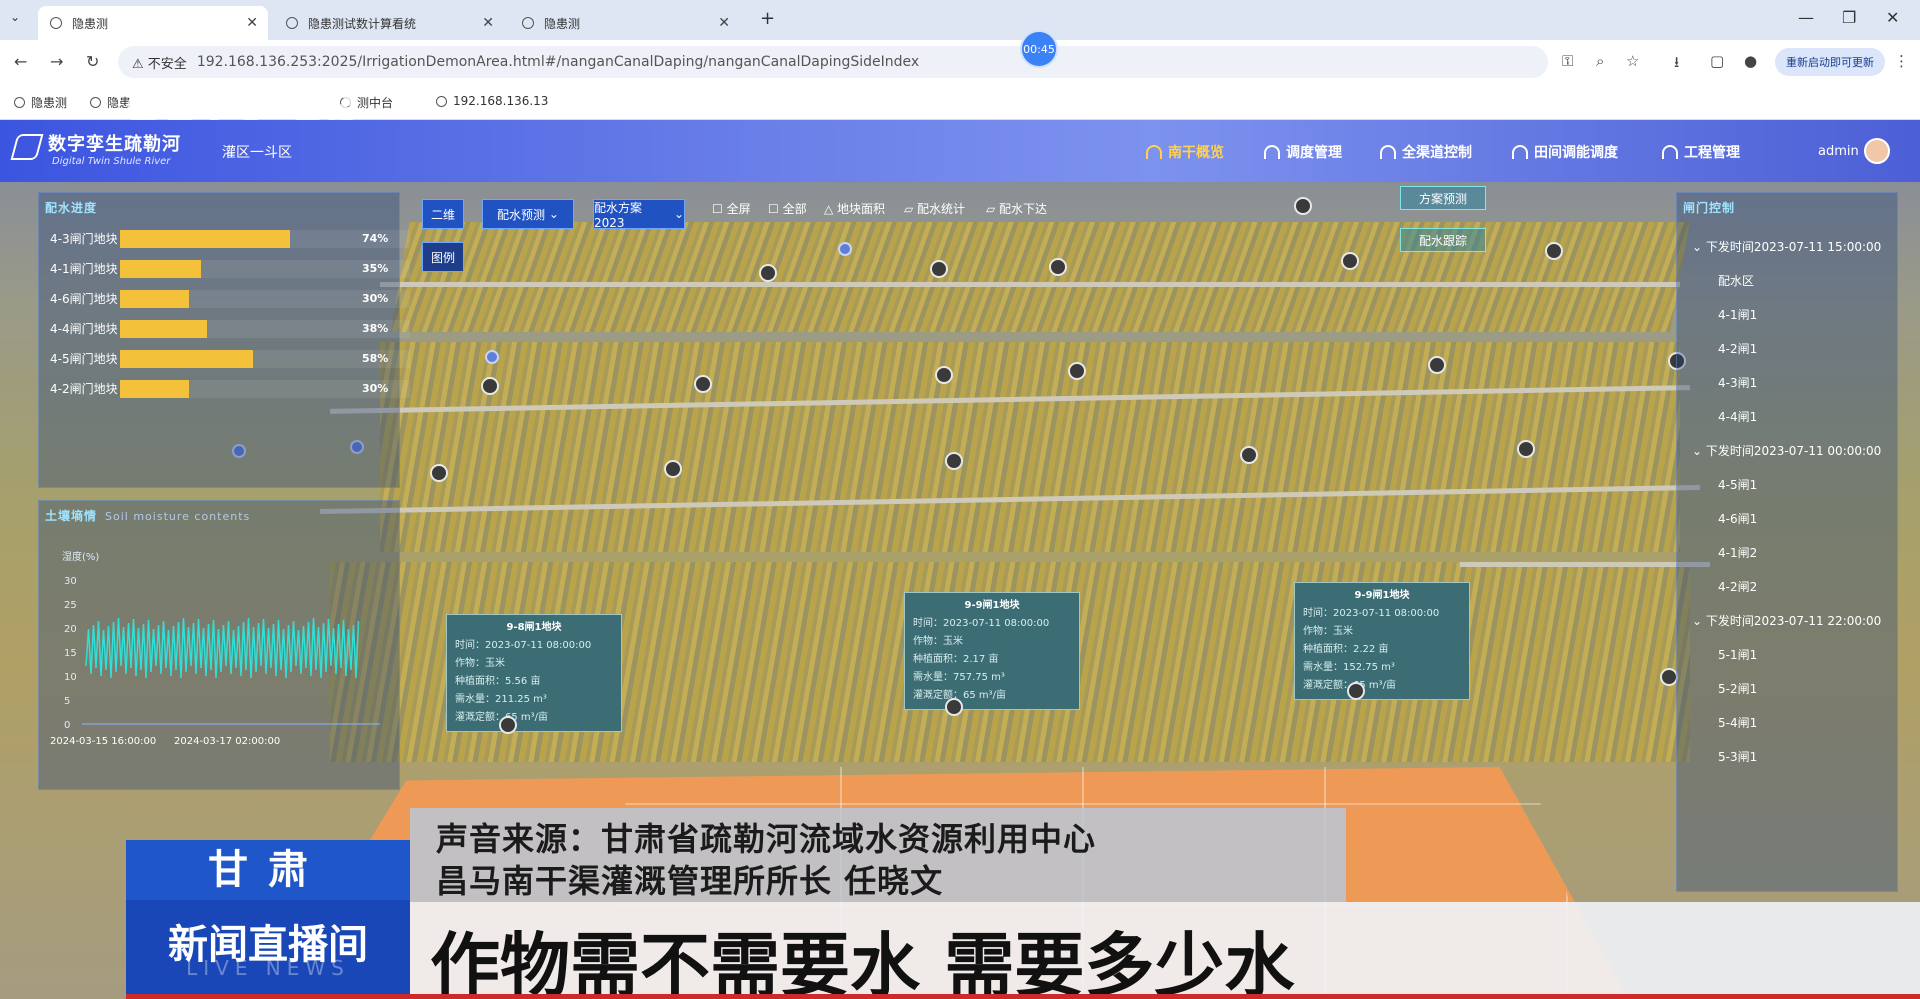 The width and height of the screenshot is (1920, 999). I want to click on legend-button: 图例, so click(443, 257).